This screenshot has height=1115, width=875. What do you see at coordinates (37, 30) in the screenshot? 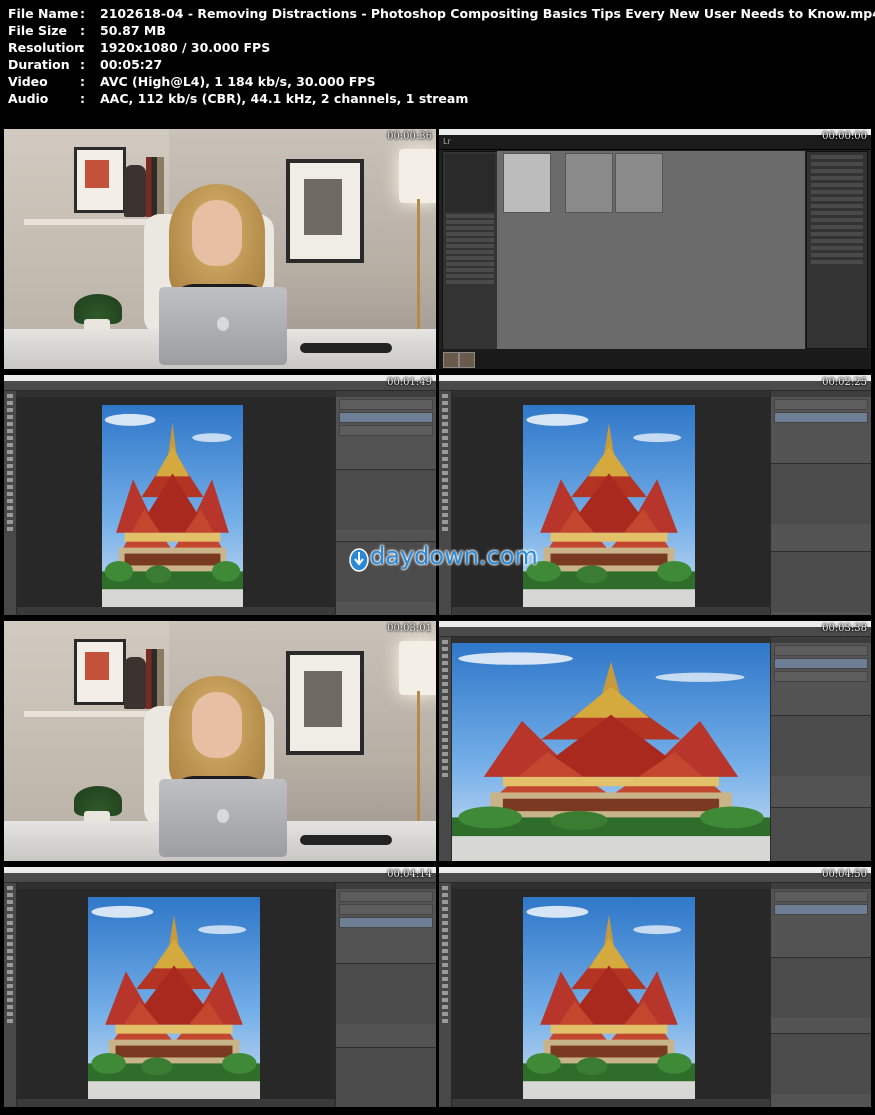
I see `info-key: File Size` at bounding box center [37, 30].